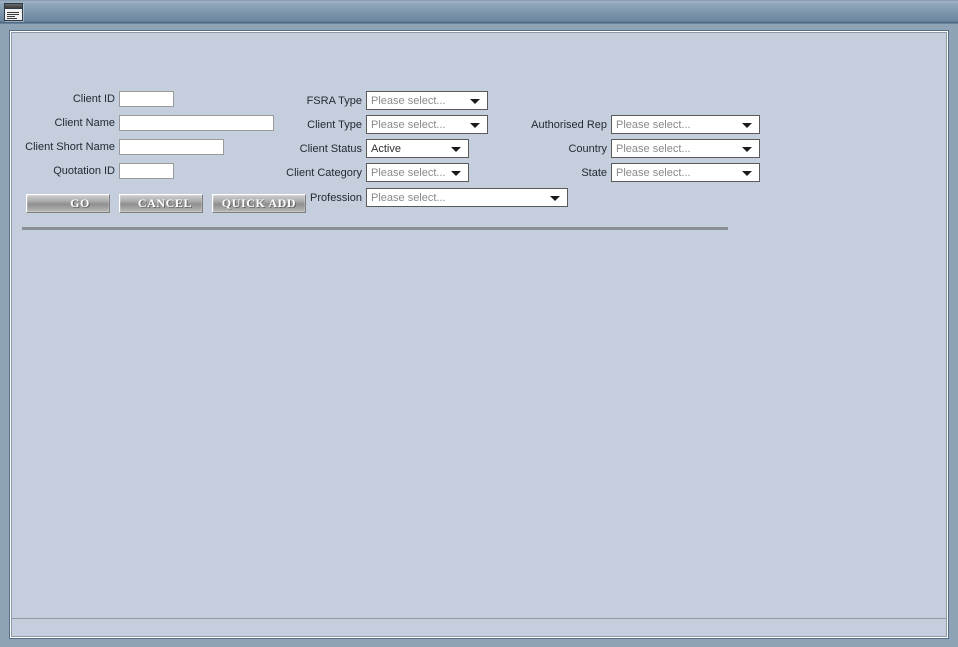 The height and width of the screenshot is (647, 958). Describe the element at coordinates (146, 99) in the screenshot. I see `input-client-id` at that location.